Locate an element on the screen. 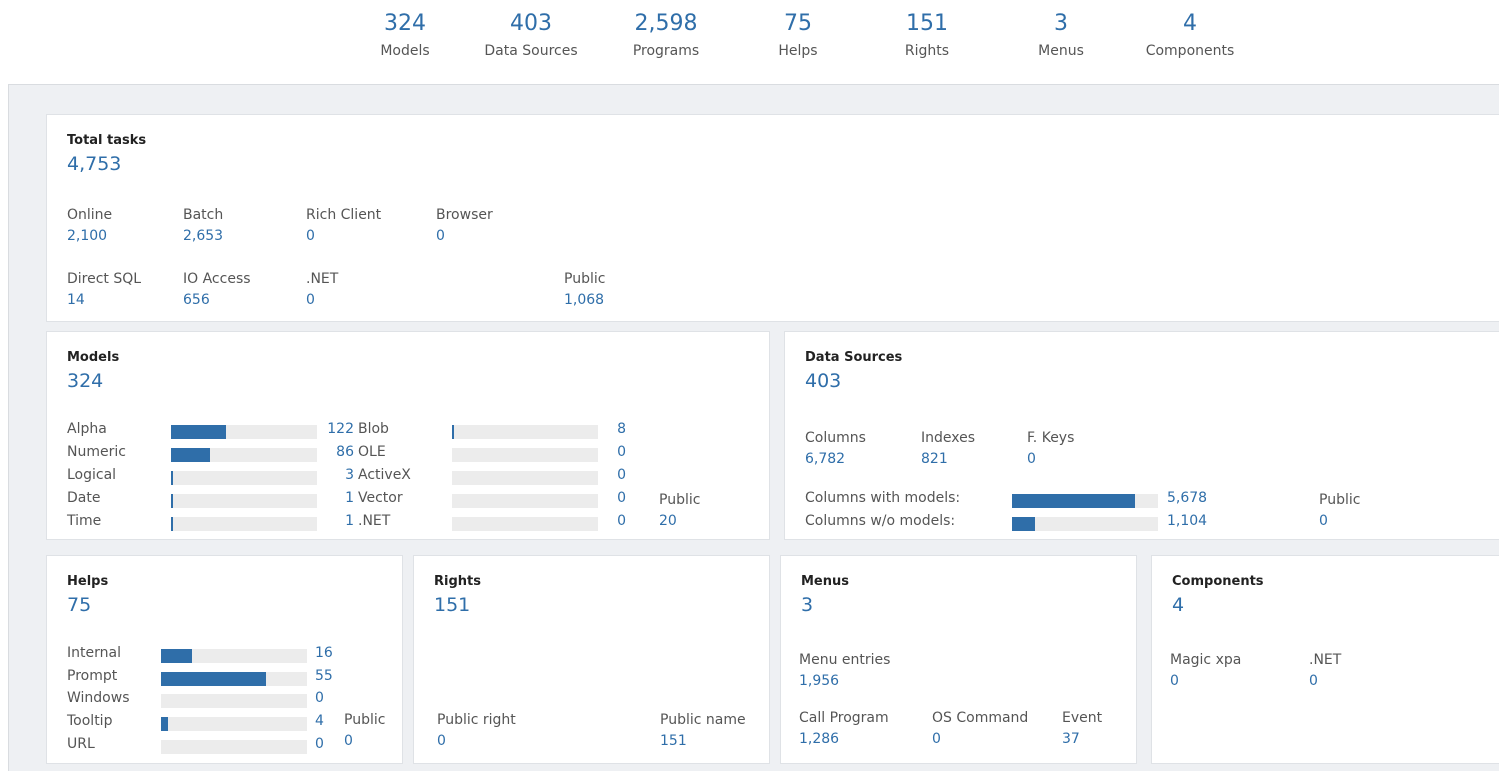 The width and height of the screenshot is (1499, 771). ds-columns-label: Columns is located at coordinates (835, 438).